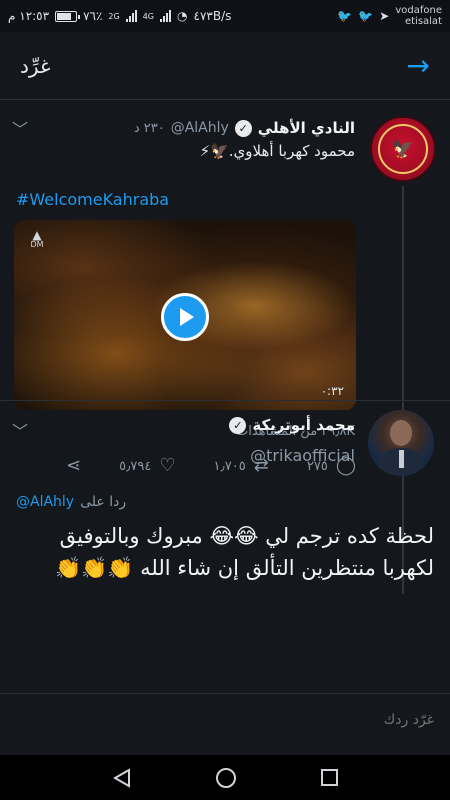 Image resolution: width=450 pixels, height=800 pixels. I want to click on wifi-icon: ◔, so click(182, 16).